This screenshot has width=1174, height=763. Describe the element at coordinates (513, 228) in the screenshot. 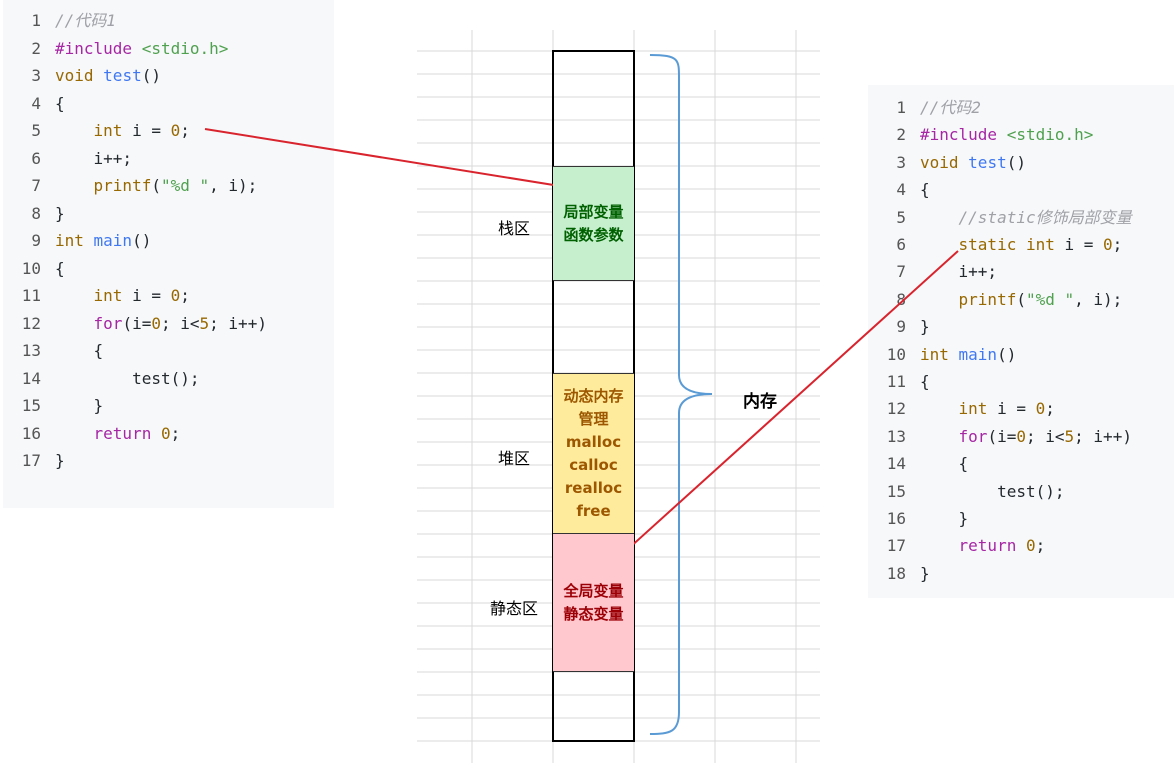

I see `stack-region-label: 栈区` at that location.